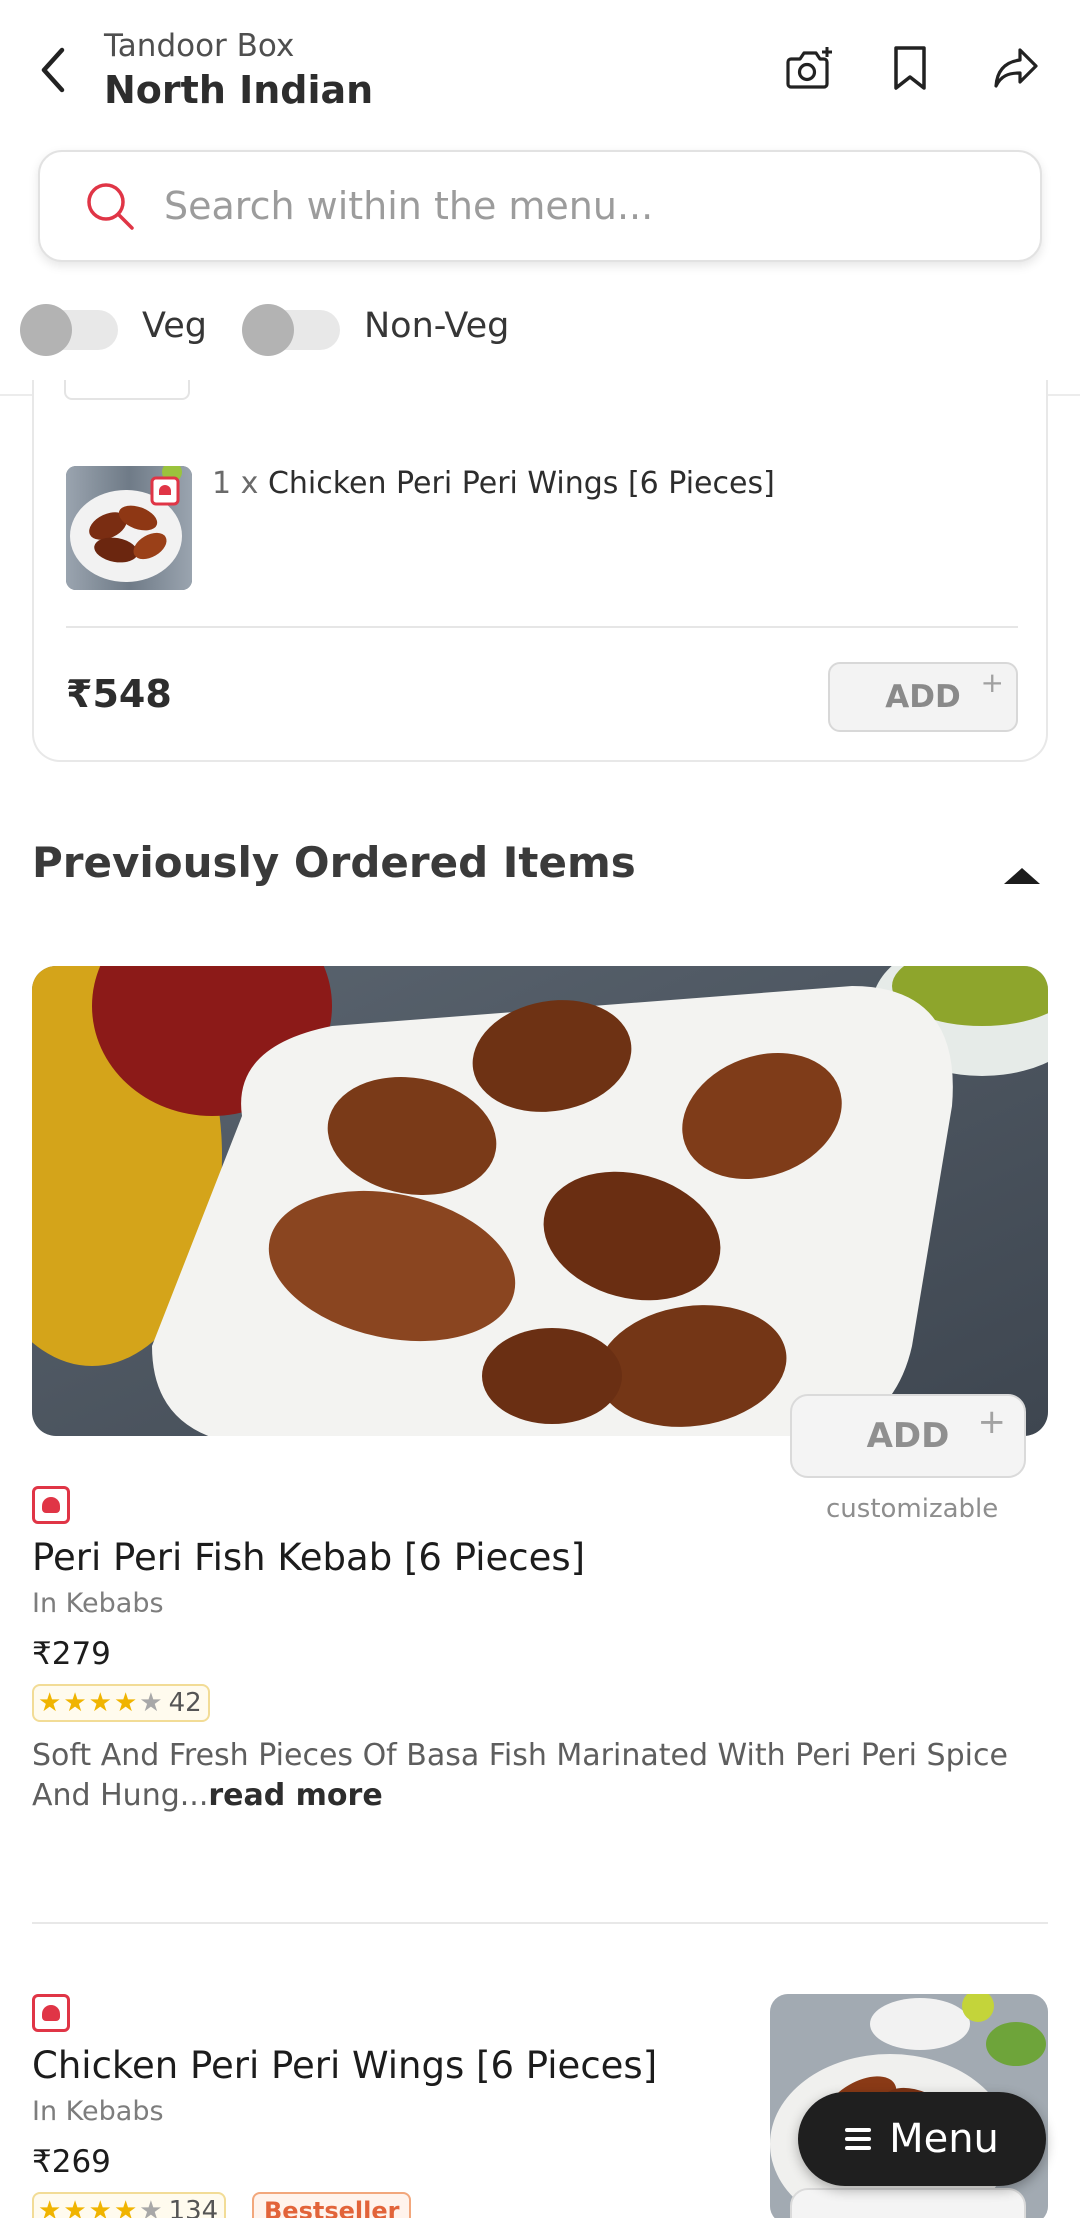 This screenshot has width=1080, height=2218. I want to click on combo-add-button: ADD +, so click(923, 697).